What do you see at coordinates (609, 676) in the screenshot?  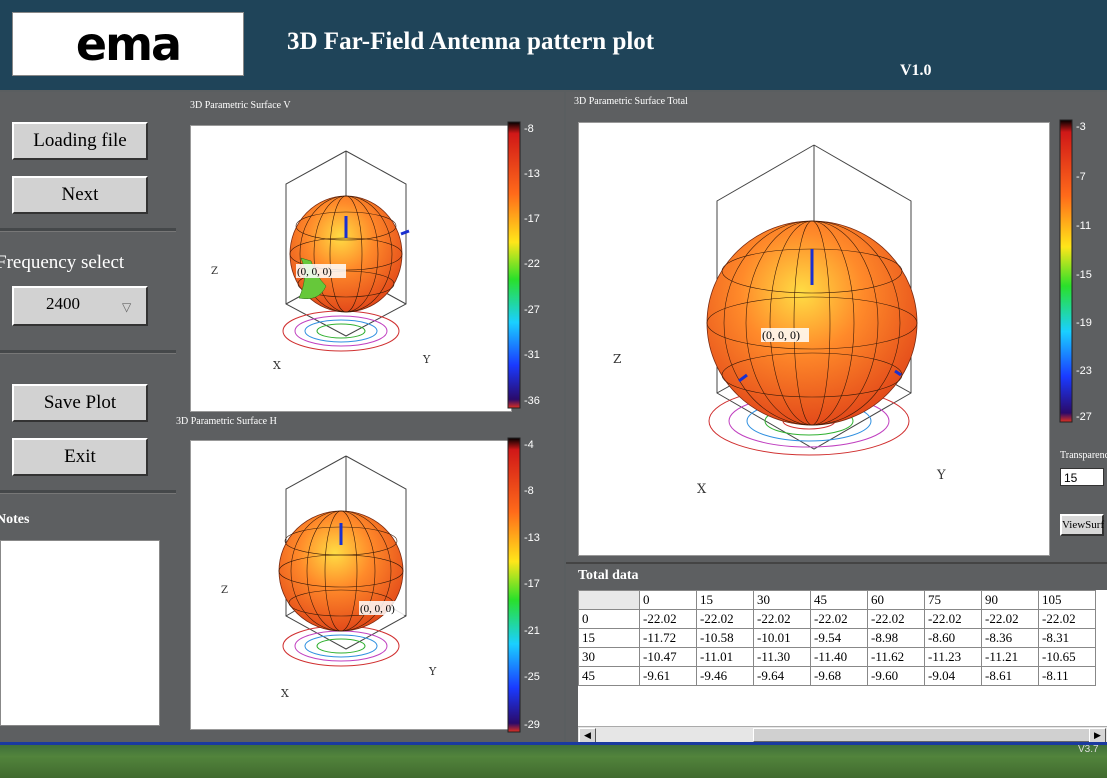 I see `row-header: 45` at bounding box center [609, 676].